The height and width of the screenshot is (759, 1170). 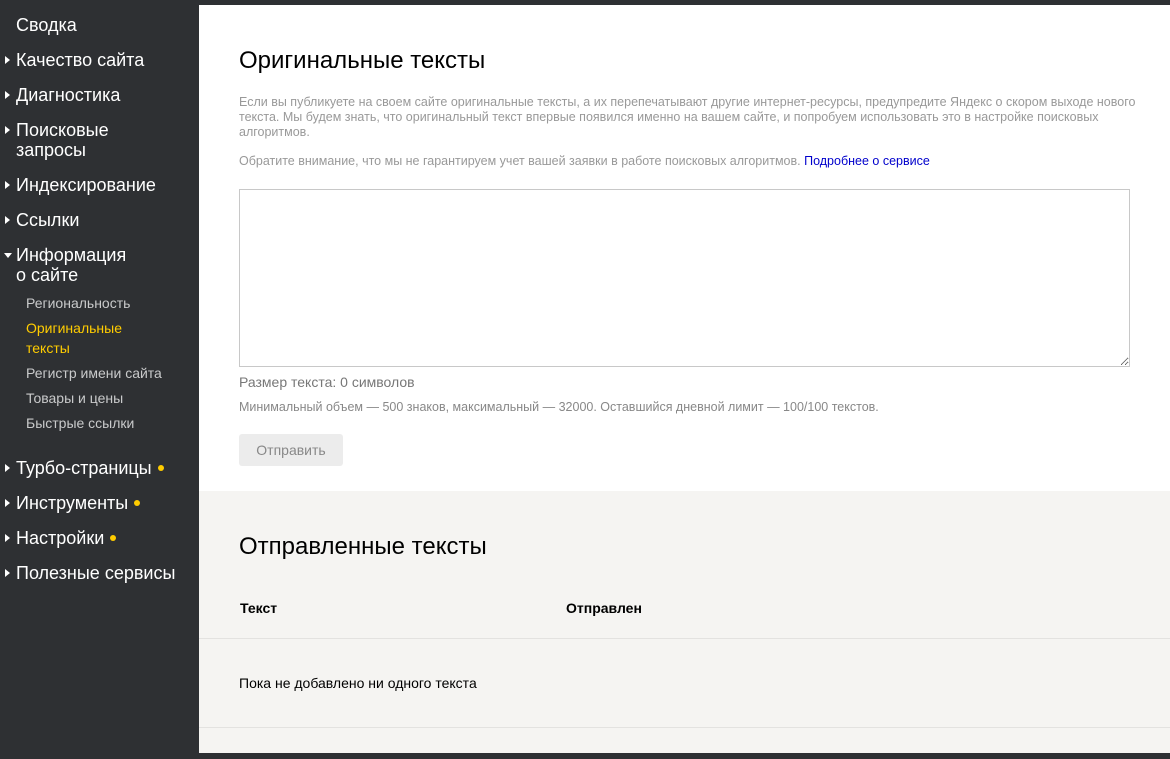 What do you see at coordinates (8, 255) in the screenshot?
I see `chevron-down-icon` at bounding box center [8, 255].